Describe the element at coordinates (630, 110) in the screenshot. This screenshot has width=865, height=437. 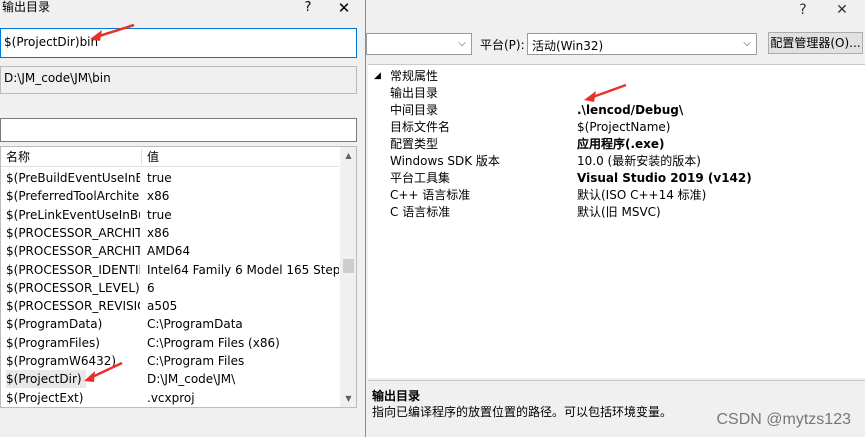
I see `property-value: .\lencod/Debug\` at that location.